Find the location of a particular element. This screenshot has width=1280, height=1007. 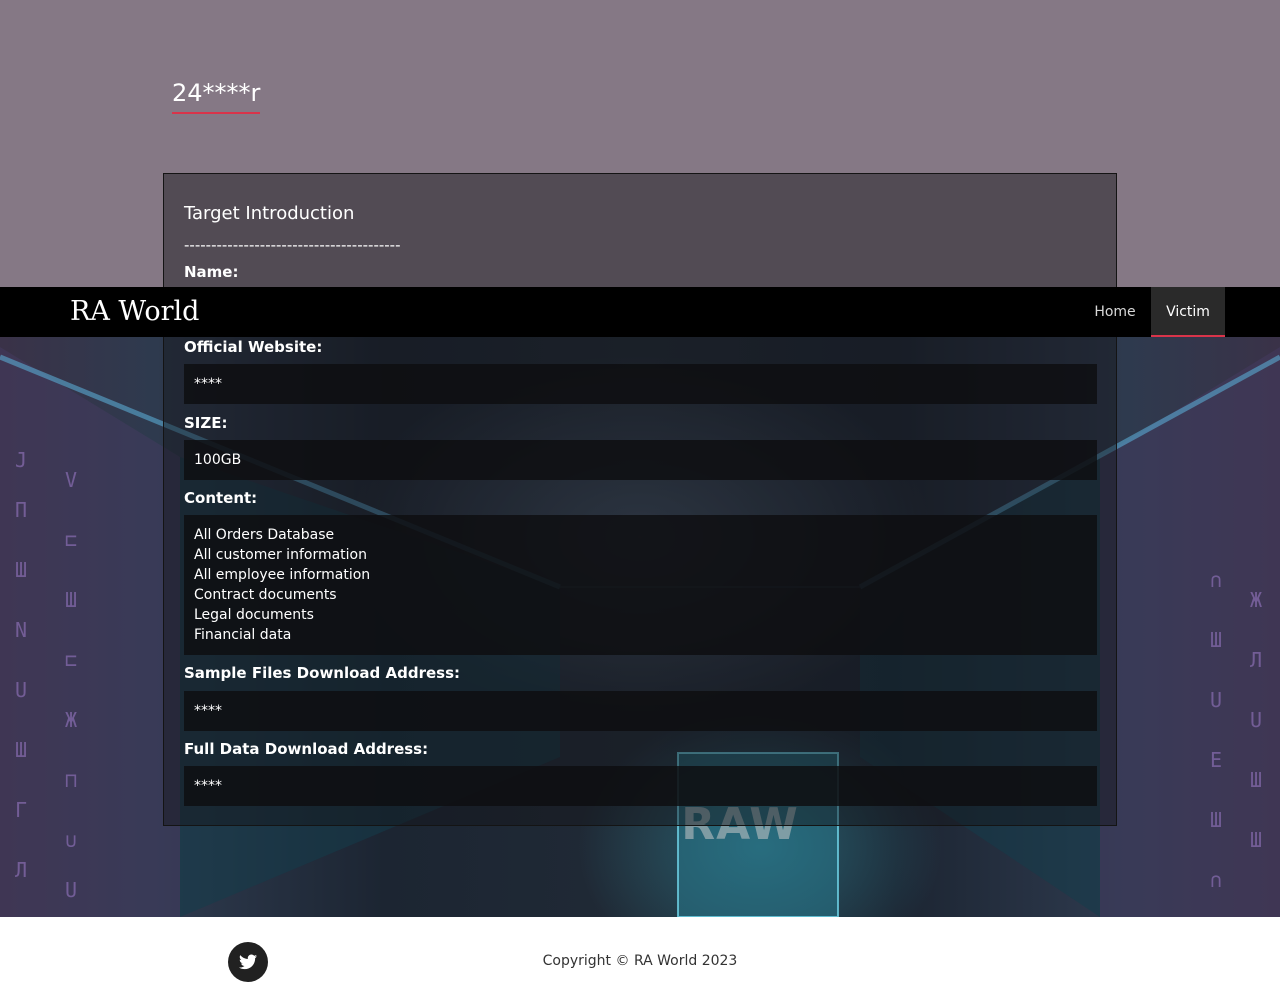

copyright-text: Copyright © RA World 2023 is located at coordinates (640, 961).